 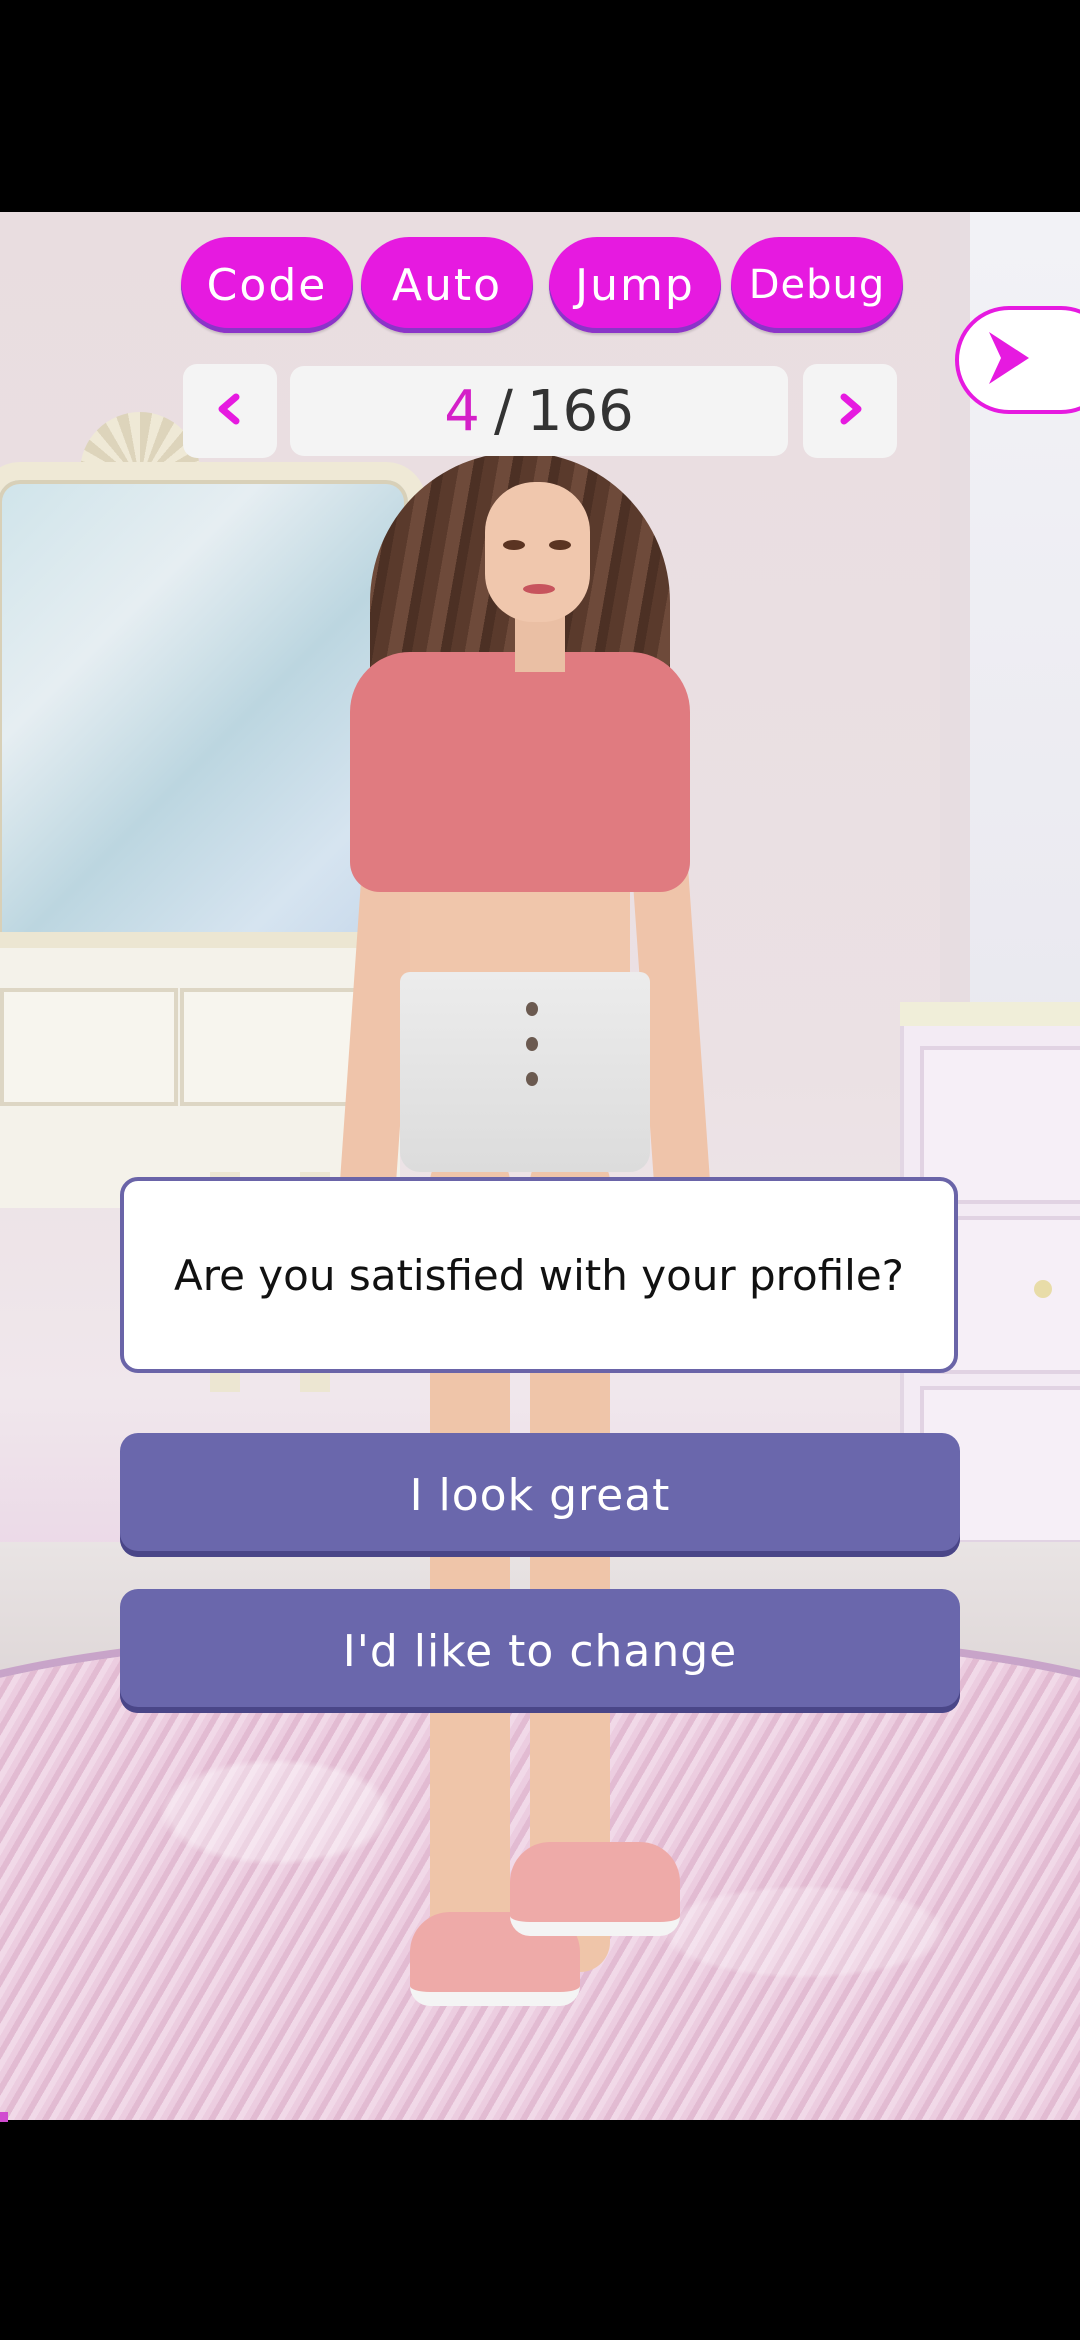 I want to click on denim-shorts, so click(x=525, y=1072).